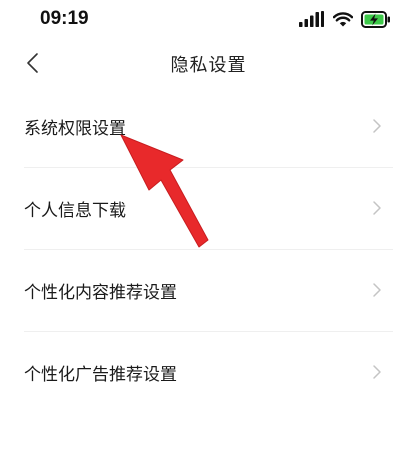  I want to click on settings-item-label: 系统权限设置, so click(75, 129).